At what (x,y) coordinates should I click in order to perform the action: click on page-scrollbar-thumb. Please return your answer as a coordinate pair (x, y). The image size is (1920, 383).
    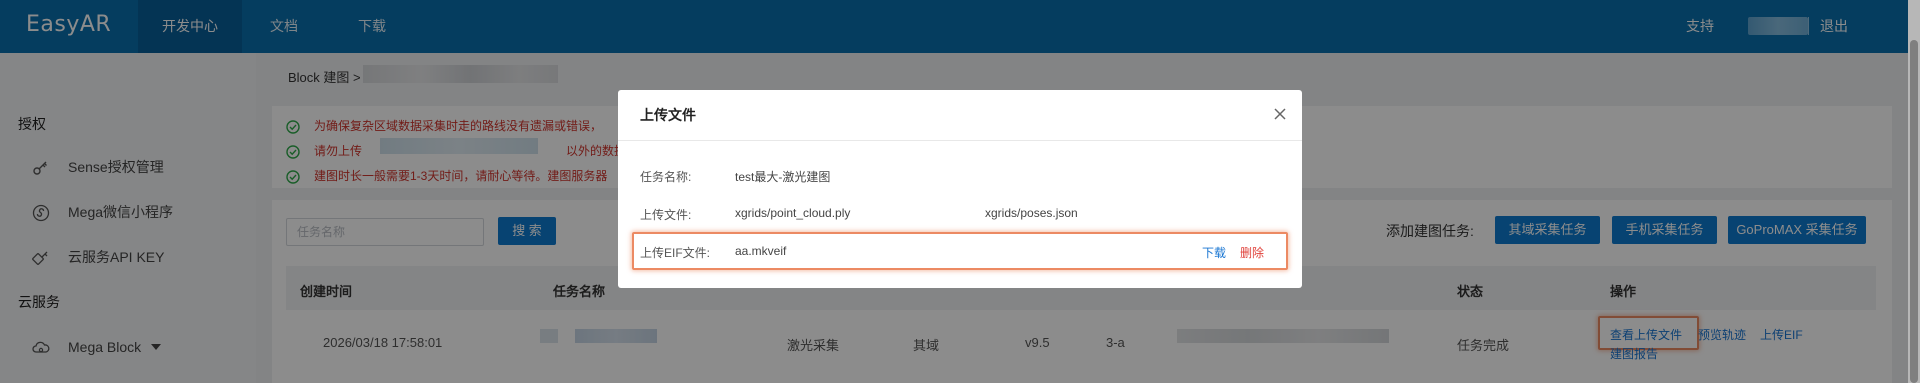
    Looking at the image, I should click on (1914, 211).